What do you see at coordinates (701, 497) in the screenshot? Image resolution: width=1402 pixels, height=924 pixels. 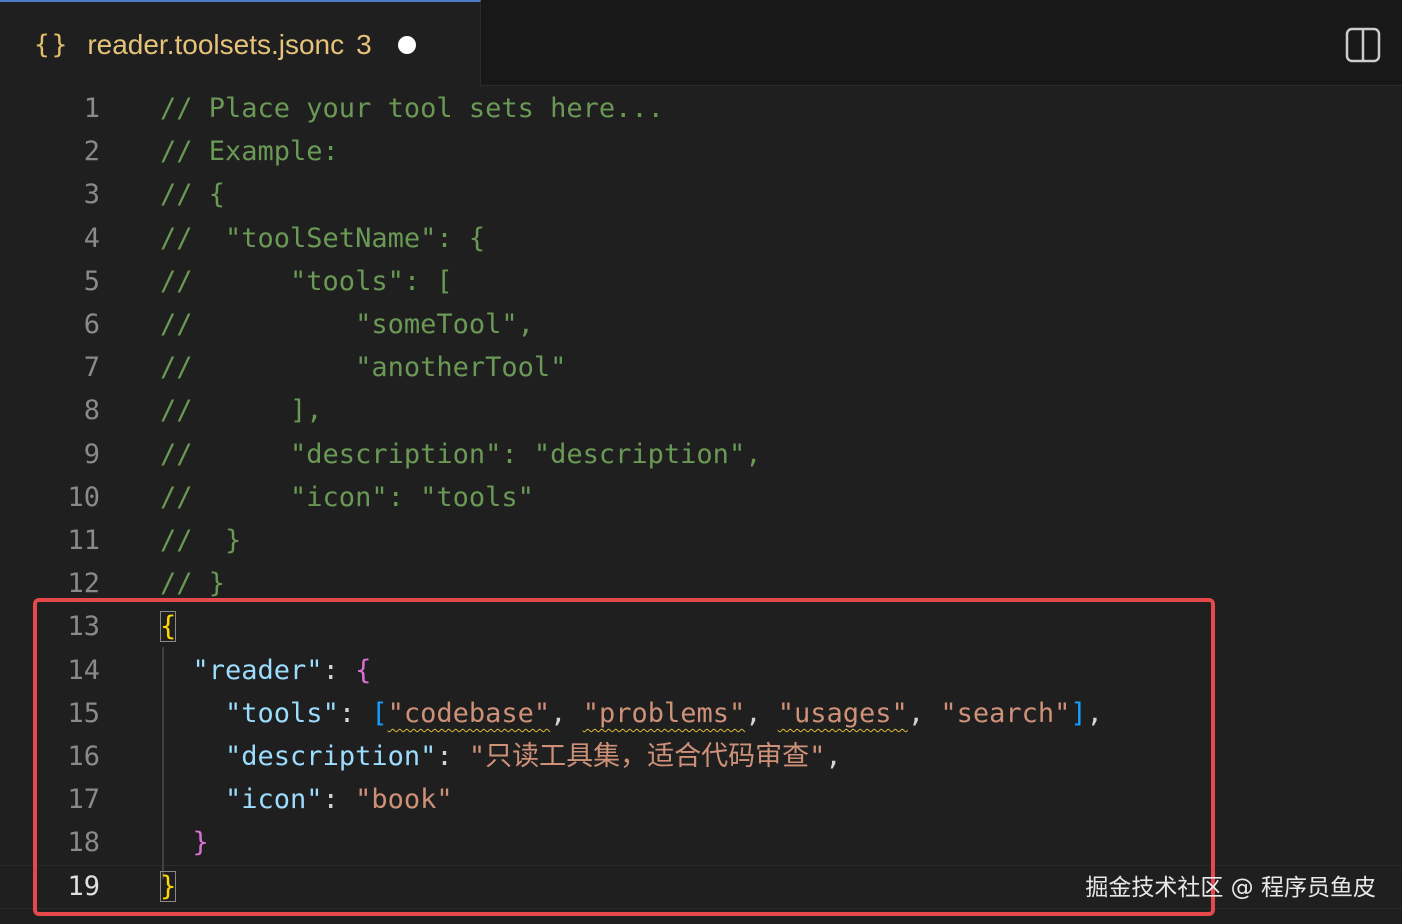 I see `code-line: 10 // "icon": "tools"` at bounding box center [701, 497].